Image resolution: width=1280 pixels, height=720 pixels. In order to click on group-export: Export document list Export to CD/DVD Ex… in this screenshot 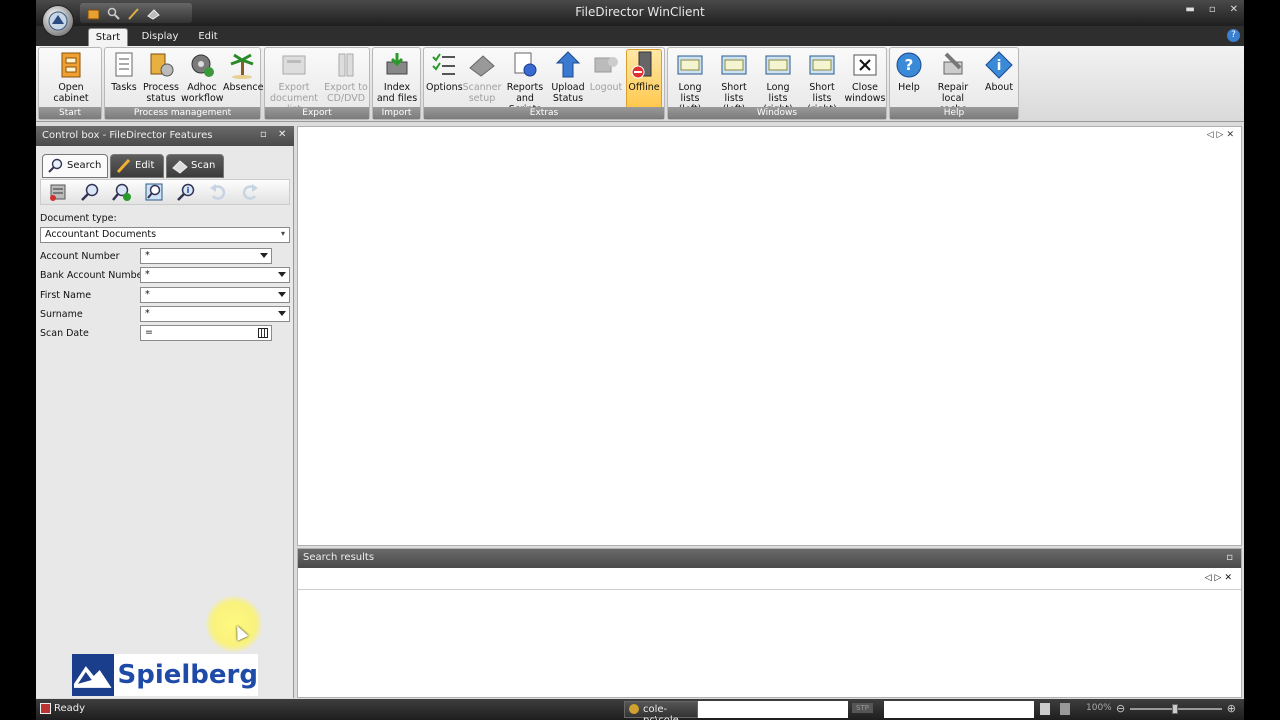, I will do `click(317, 83)`.